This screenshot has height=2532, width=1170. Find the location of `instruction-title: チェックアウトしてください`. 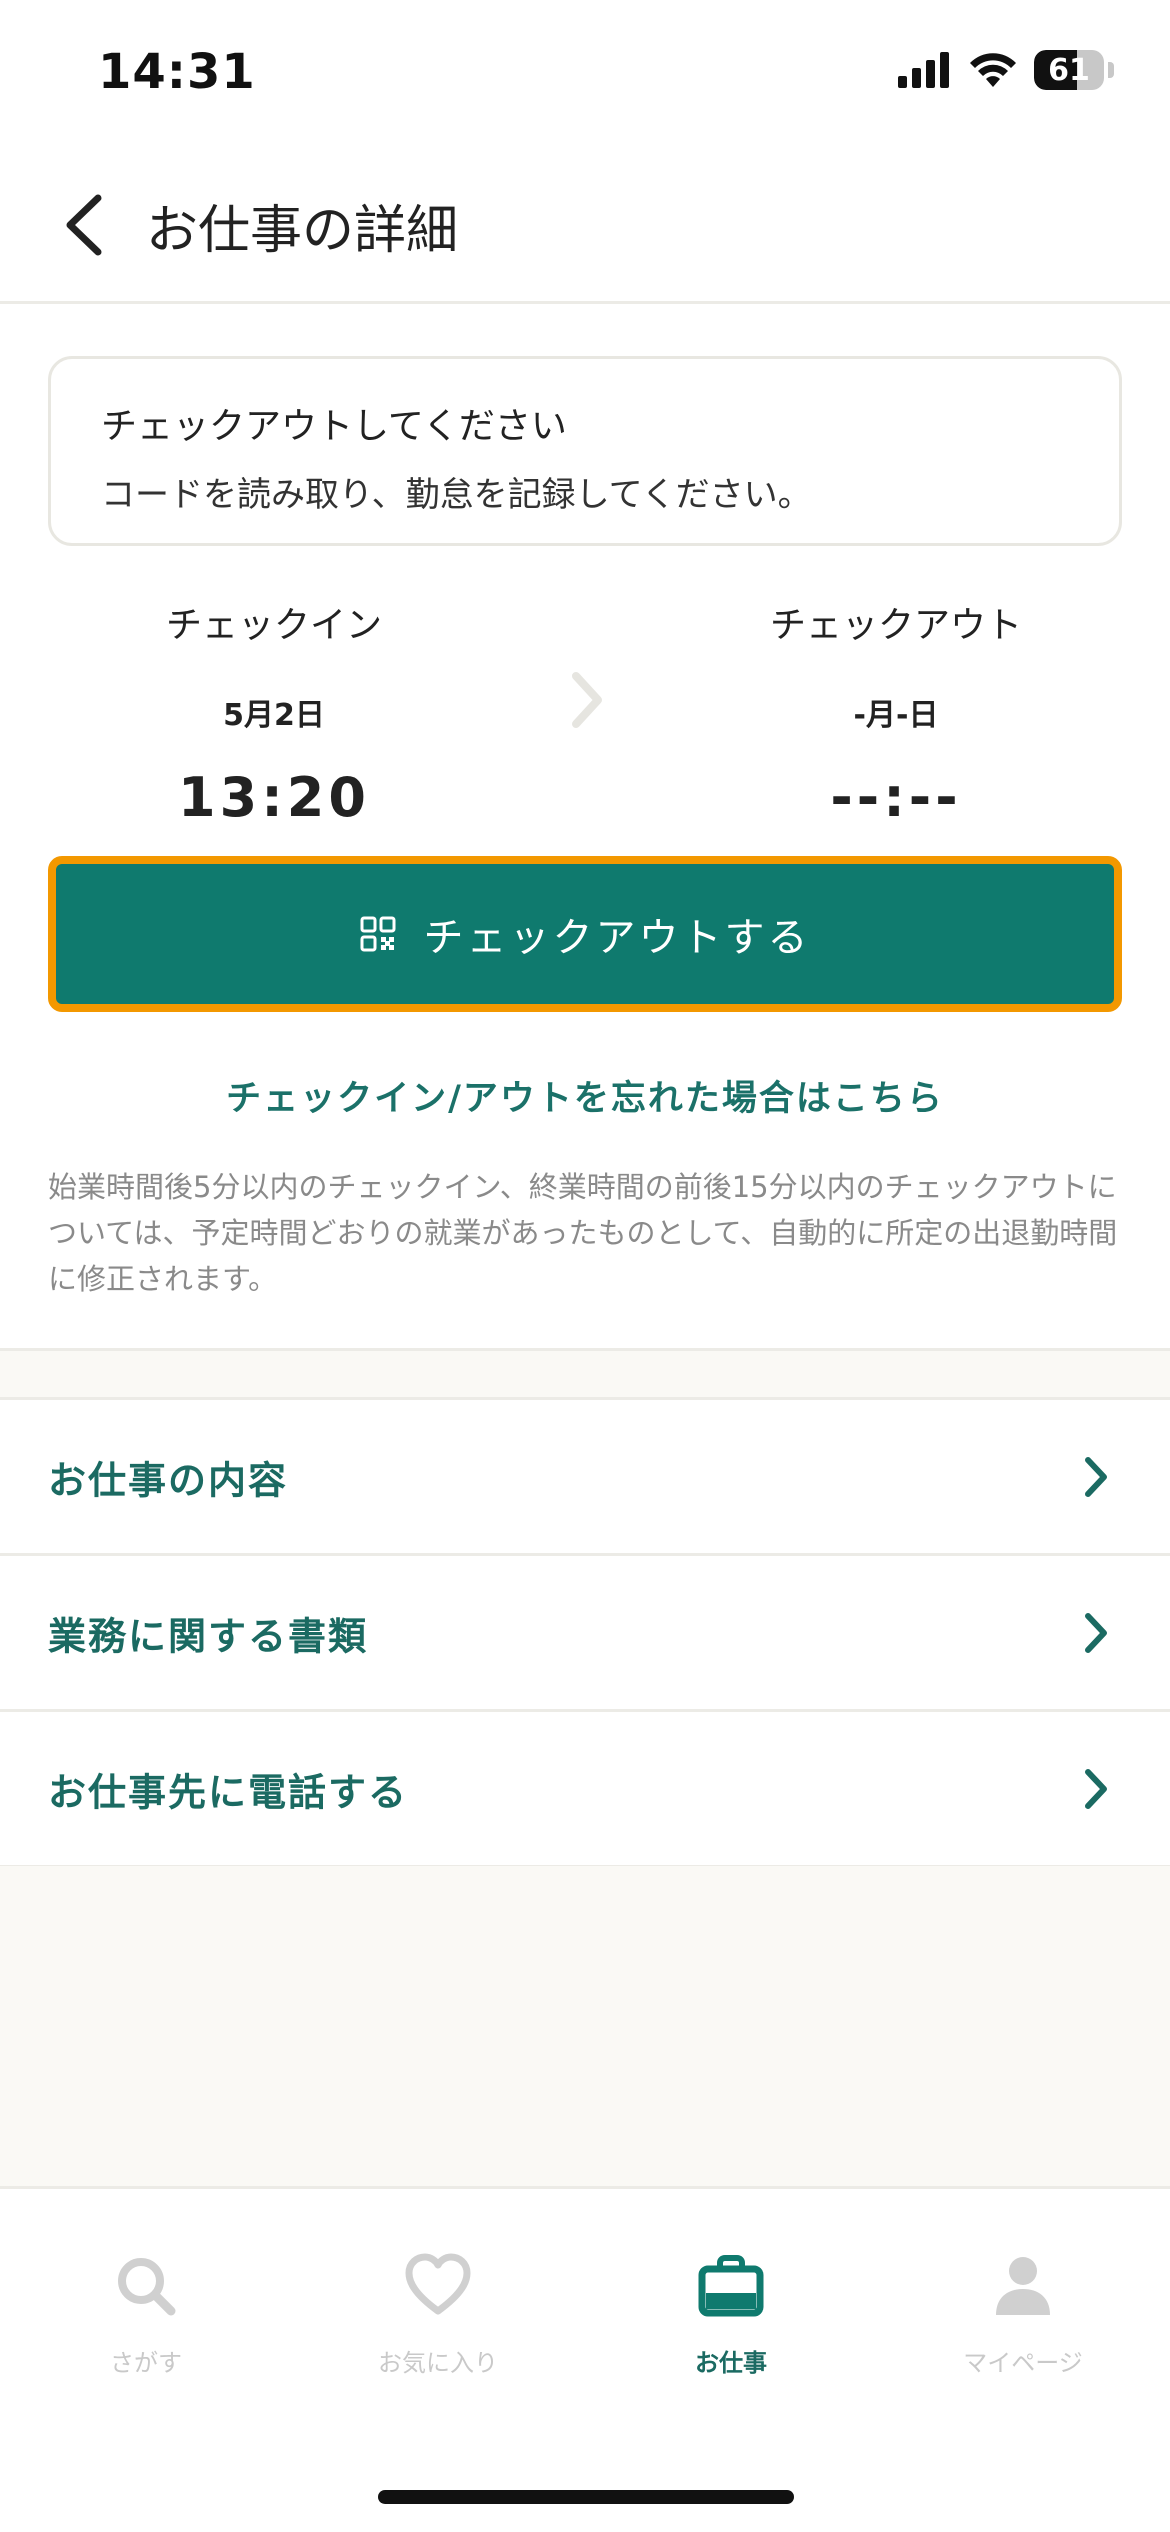

instruction-title: チェックアウトしてください is located at coordinates (334, 426).